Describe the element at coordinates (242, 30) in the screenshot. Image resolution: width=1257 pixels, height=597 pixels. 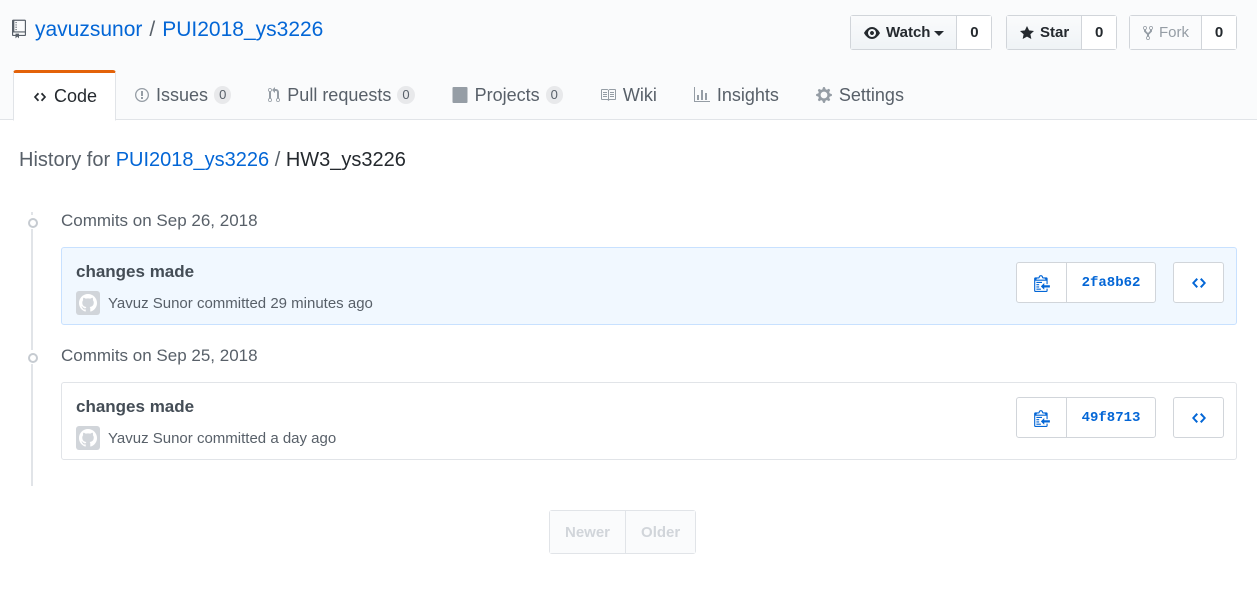
I see `repo-name-link: PUI2018_ys3226` at that location.